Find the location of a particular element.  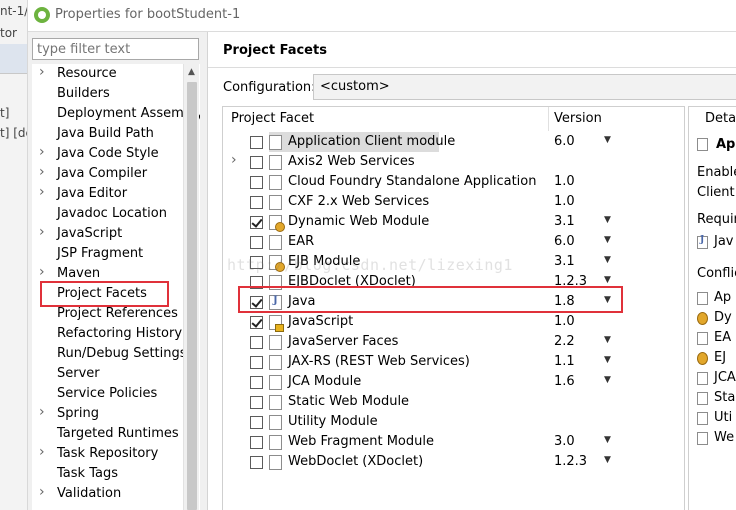

nav-item: › JavaScript is located at coordinates (107, 234).